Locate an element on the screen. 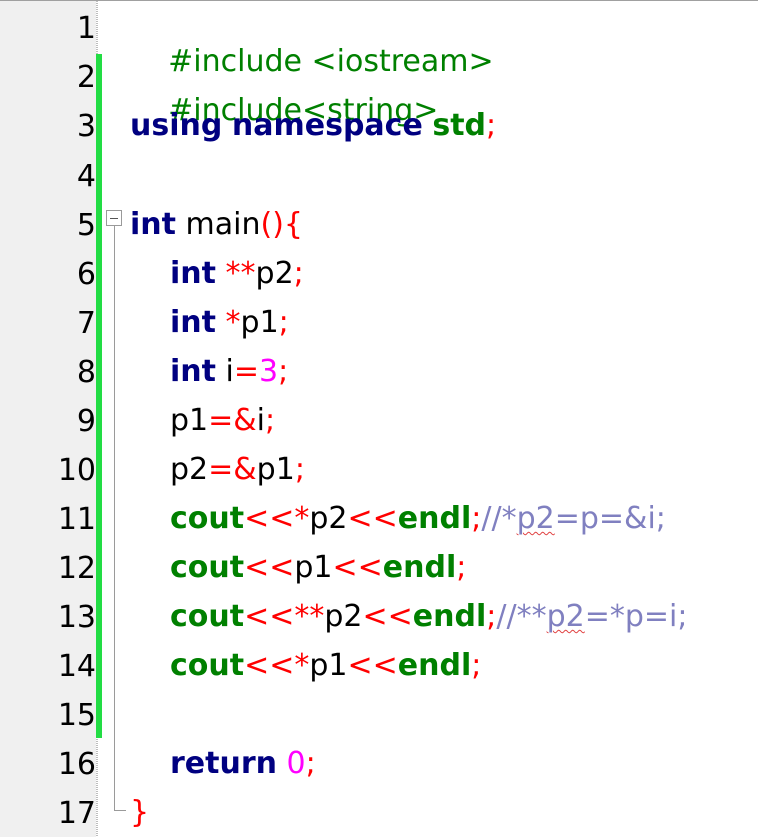 The image size is (758, 837). code-line-17: } is located at coordinates (139, 813).